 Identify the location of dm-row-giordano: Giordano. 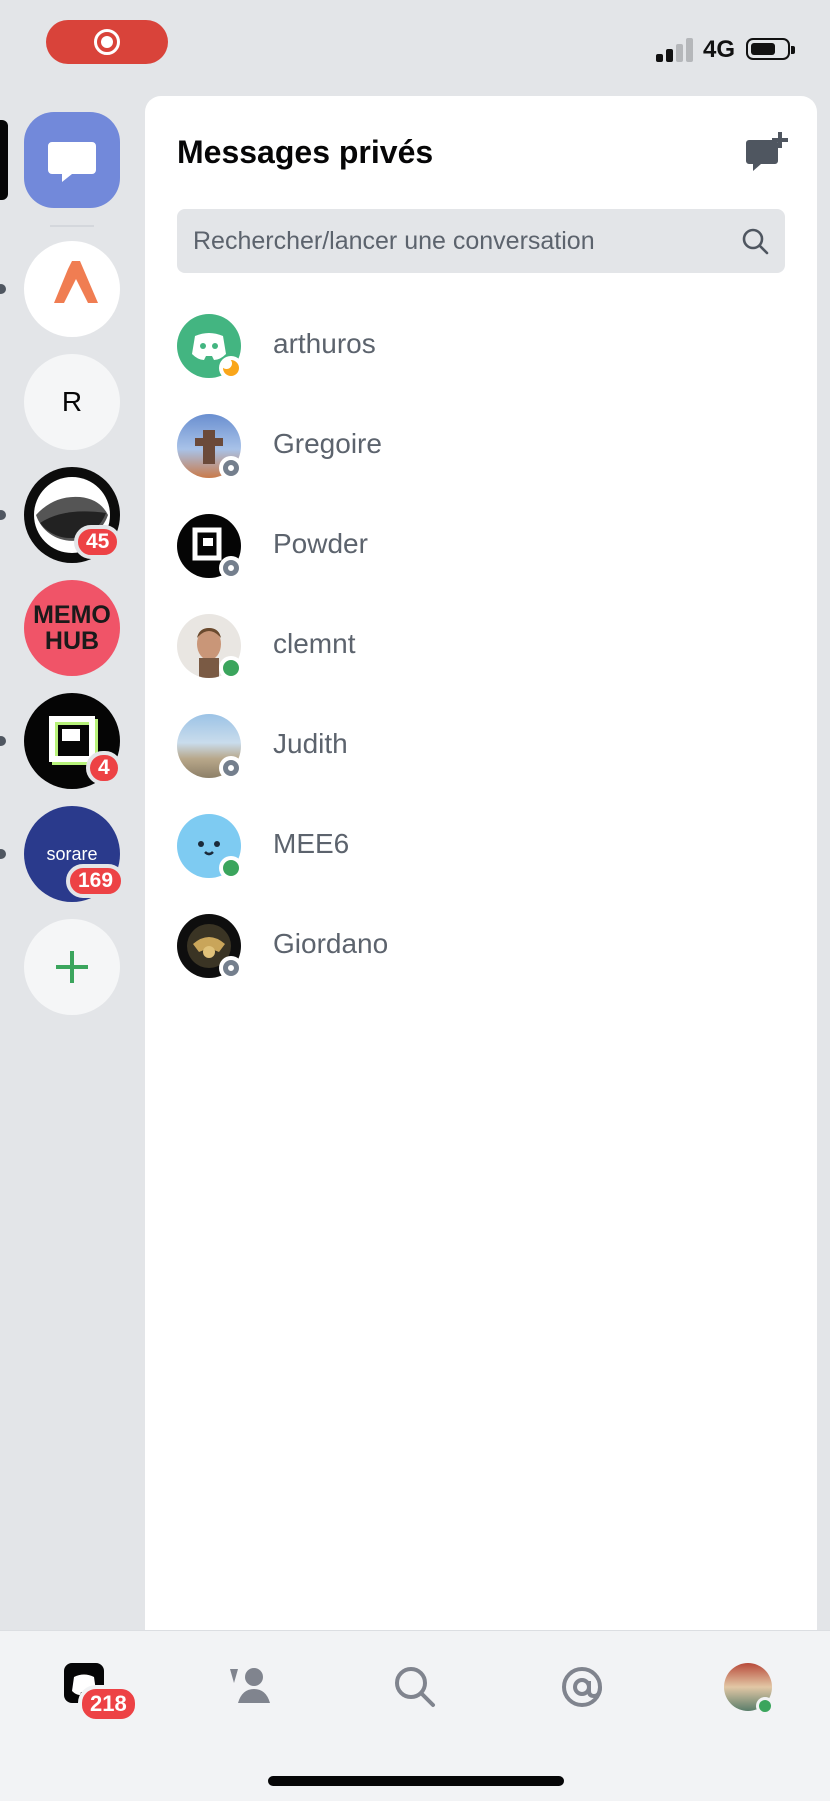
(481, 944).